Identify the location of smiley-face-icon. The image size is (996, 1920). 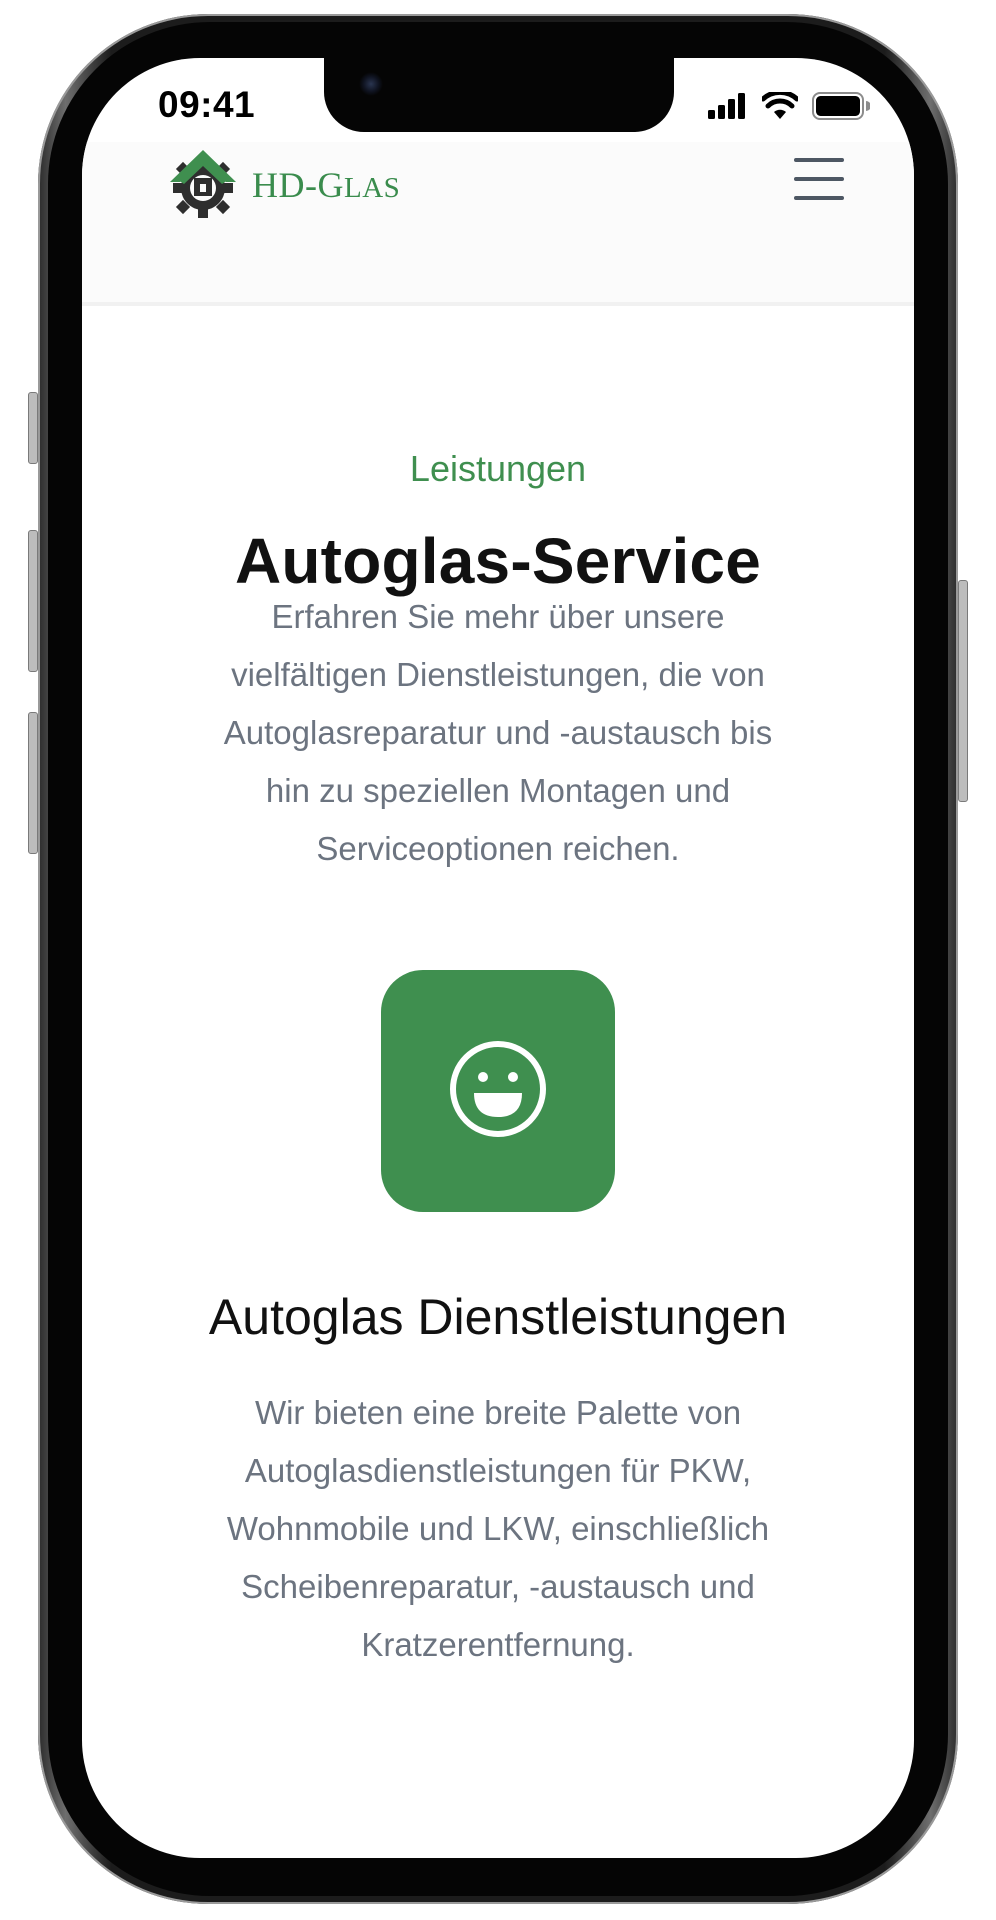
(498, 1091).